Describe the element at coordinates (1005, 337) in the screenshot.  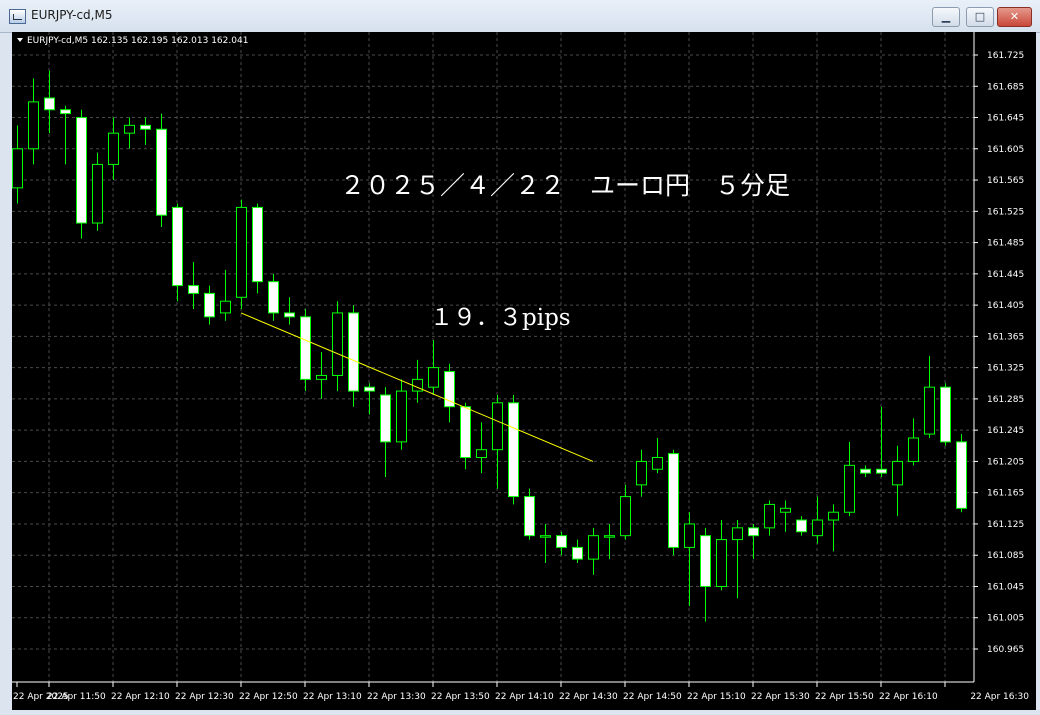
I see `price-tick-label: 161.365` at that location.